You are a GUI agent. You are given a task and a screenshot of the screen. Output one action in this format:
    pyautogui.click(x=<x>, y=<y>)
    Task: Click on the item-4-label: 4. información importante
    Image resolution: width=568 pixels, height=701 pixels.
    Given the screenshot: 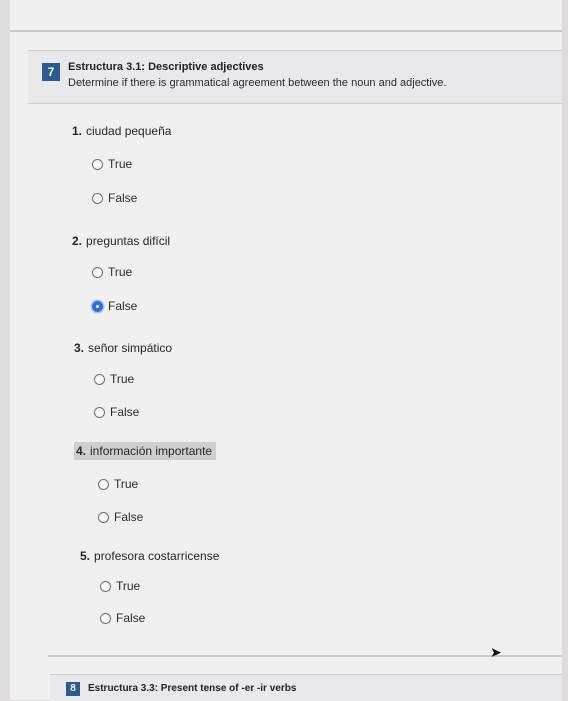 What is the action you would take?
    pyautogui.click(x=145, y=451)
    